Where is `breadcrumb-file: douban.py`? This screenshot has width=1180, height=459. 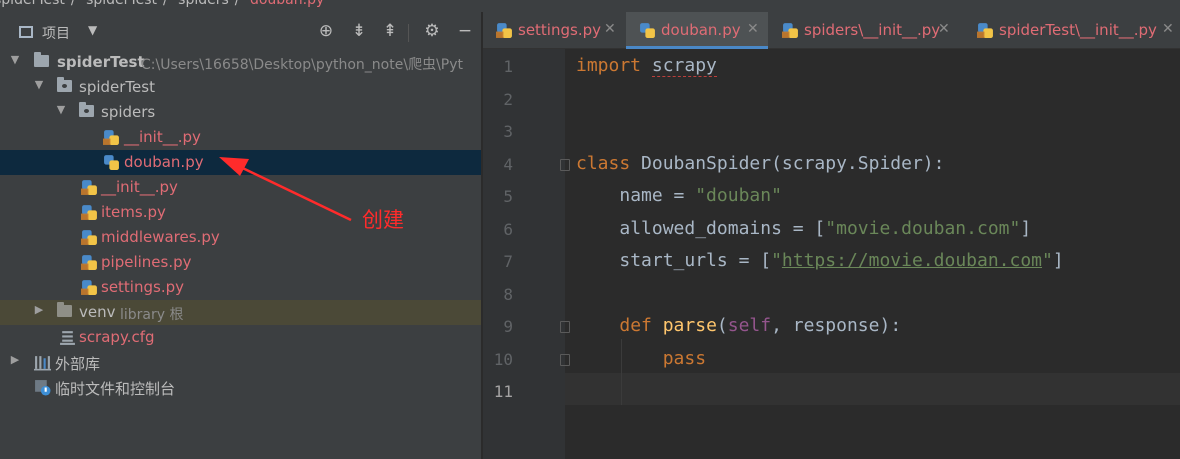
breadcrumb-file: douban.py is located at coordinates (287, 4).